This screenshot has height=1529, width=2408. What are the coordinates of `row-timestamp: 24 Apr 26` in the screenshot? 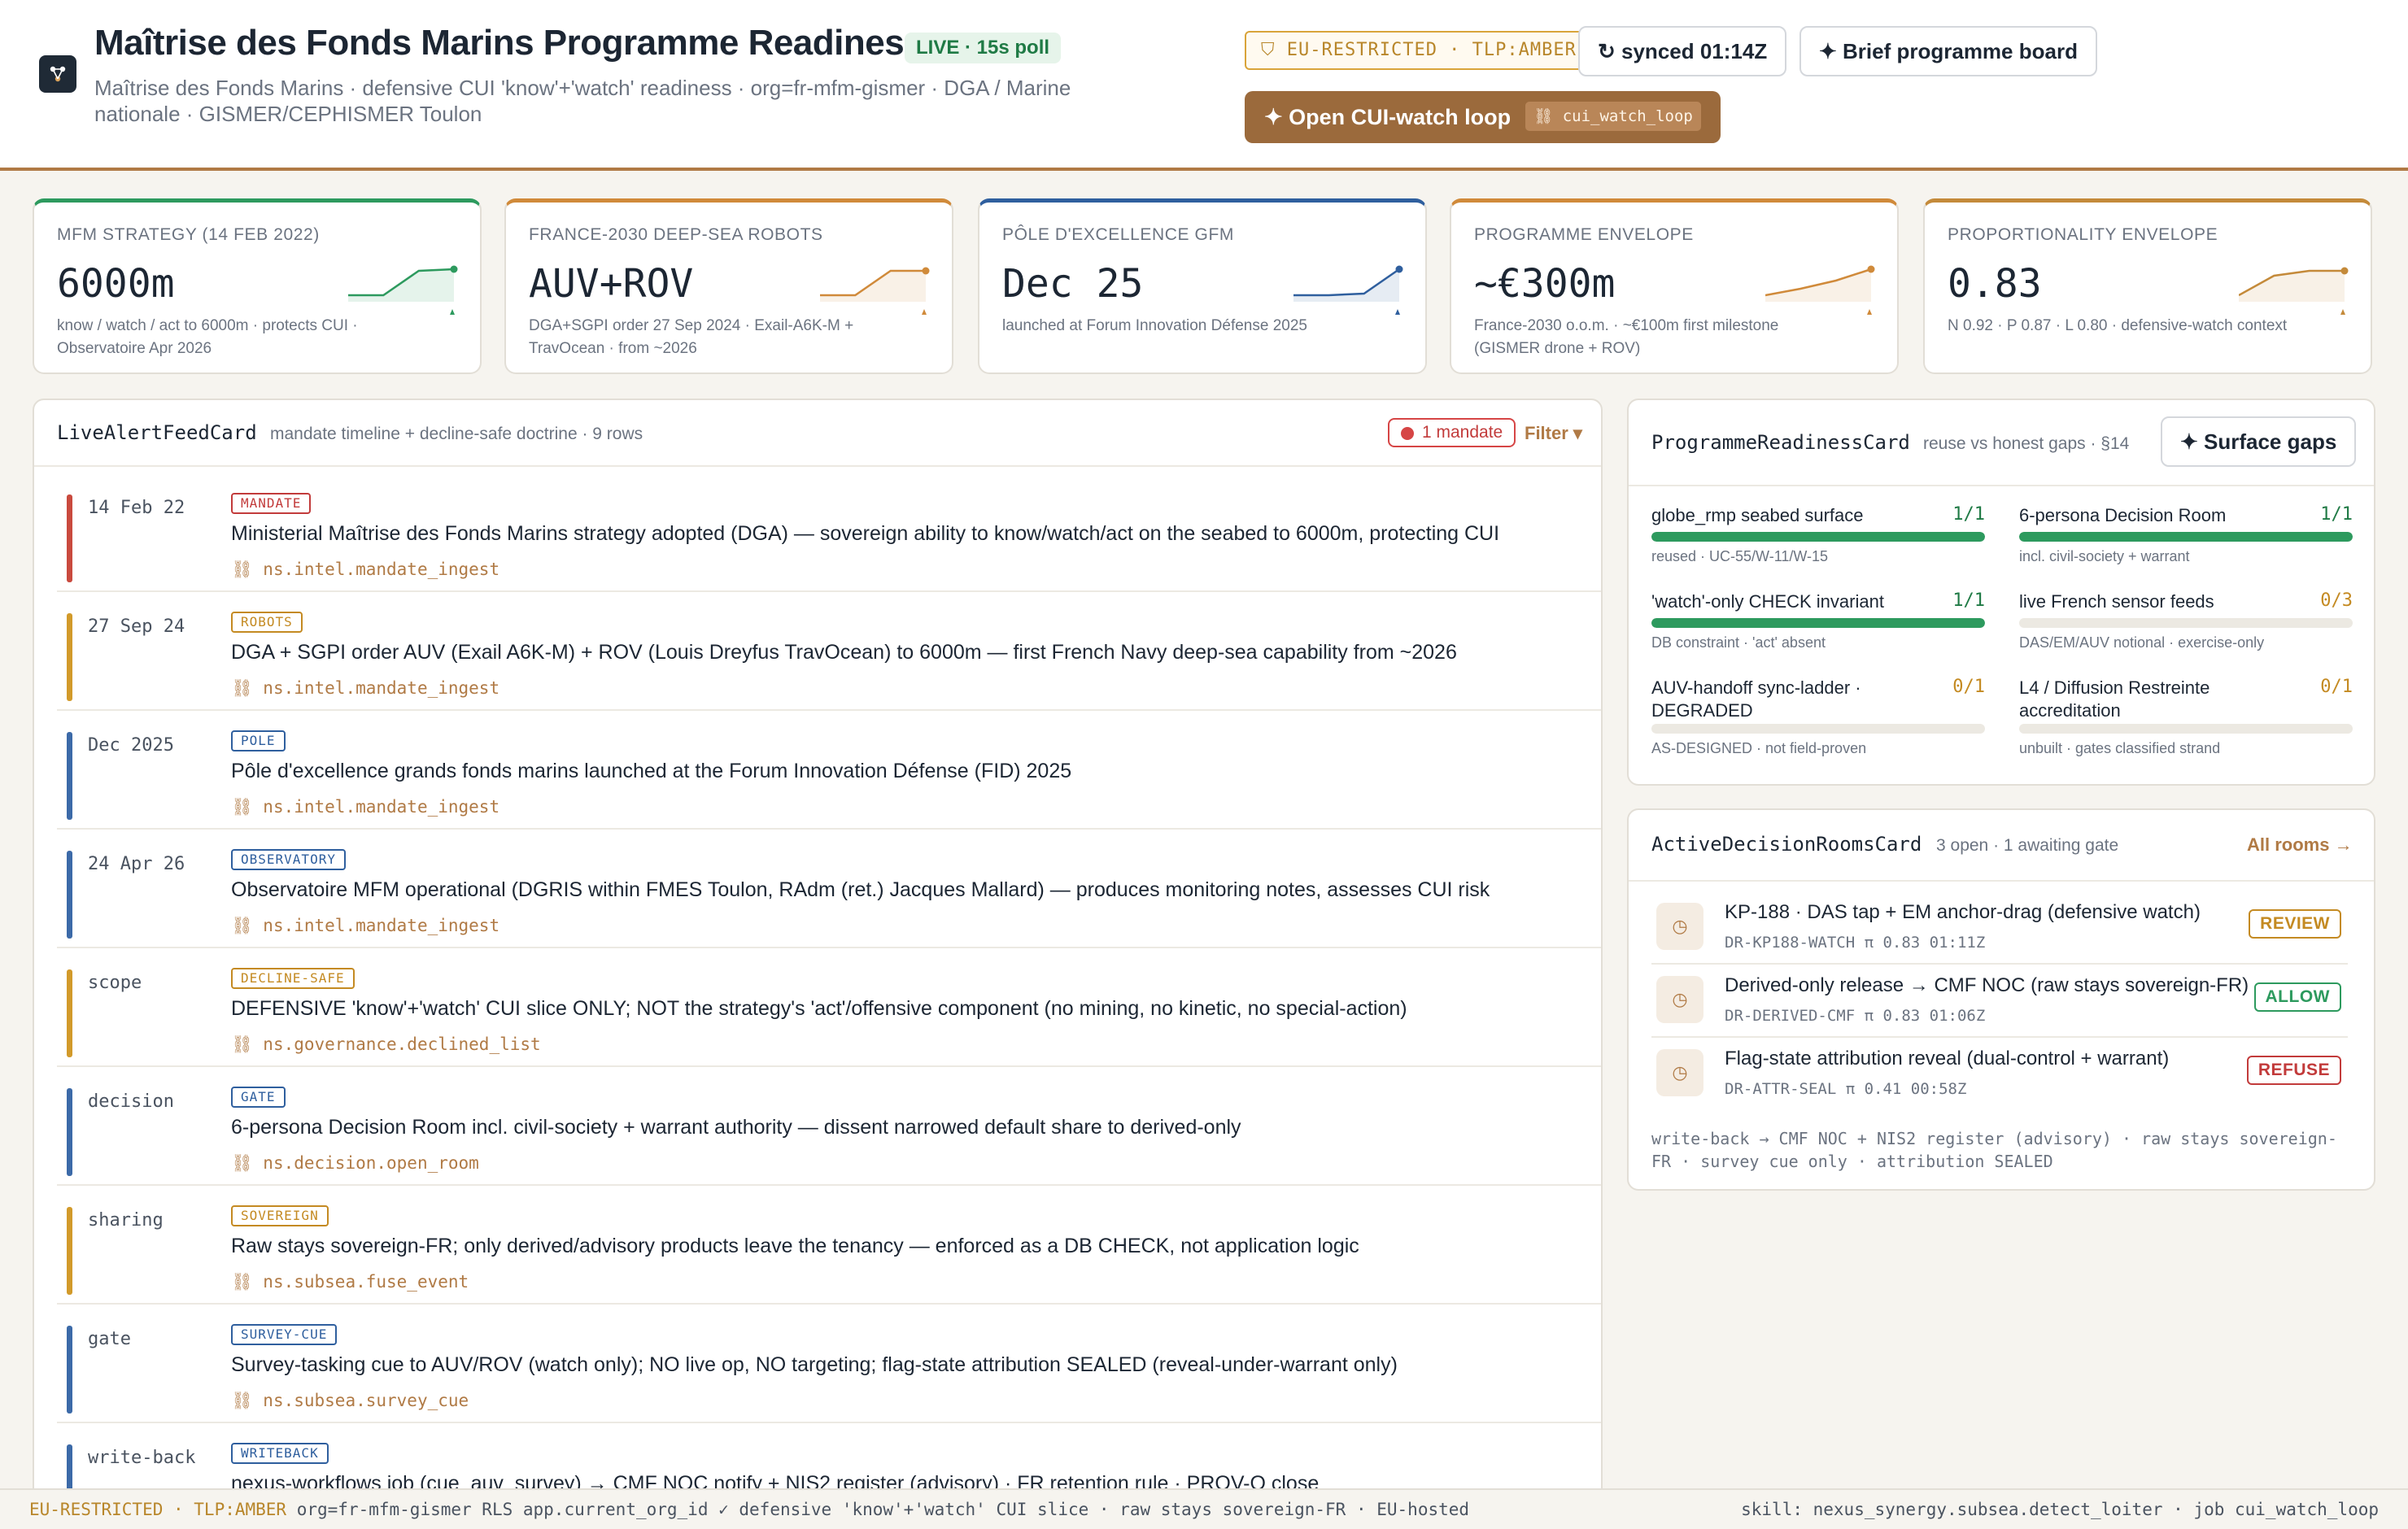 It's located at (137, 864).